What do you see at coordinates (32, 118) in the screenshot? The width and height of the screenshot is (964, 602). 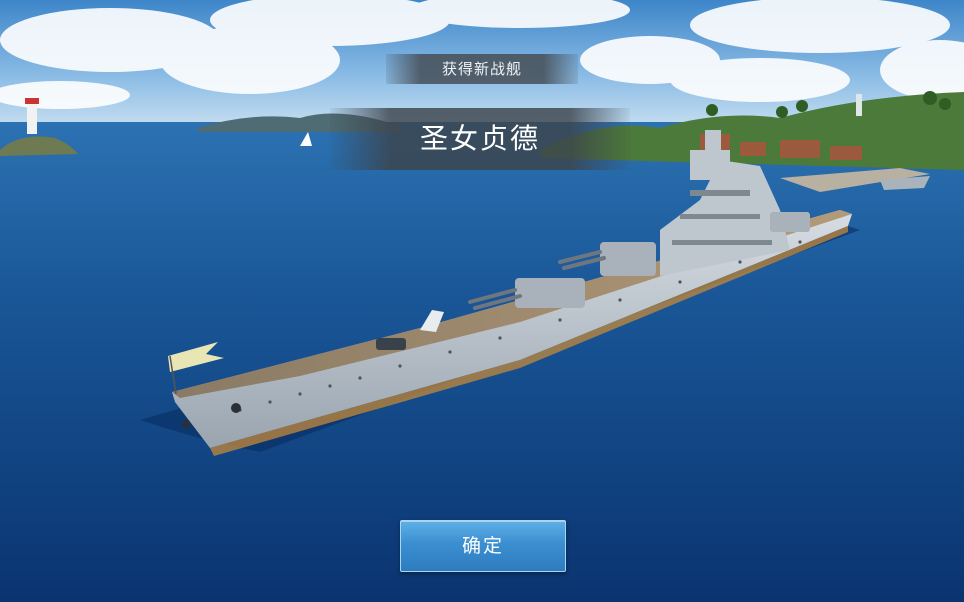 I see `lighthouse` at bounding box center [32, 118].